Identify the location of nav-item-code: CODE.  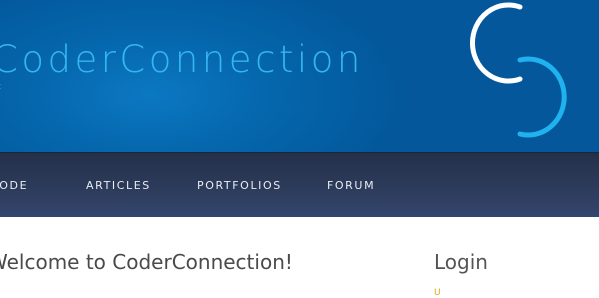
(14, 185).